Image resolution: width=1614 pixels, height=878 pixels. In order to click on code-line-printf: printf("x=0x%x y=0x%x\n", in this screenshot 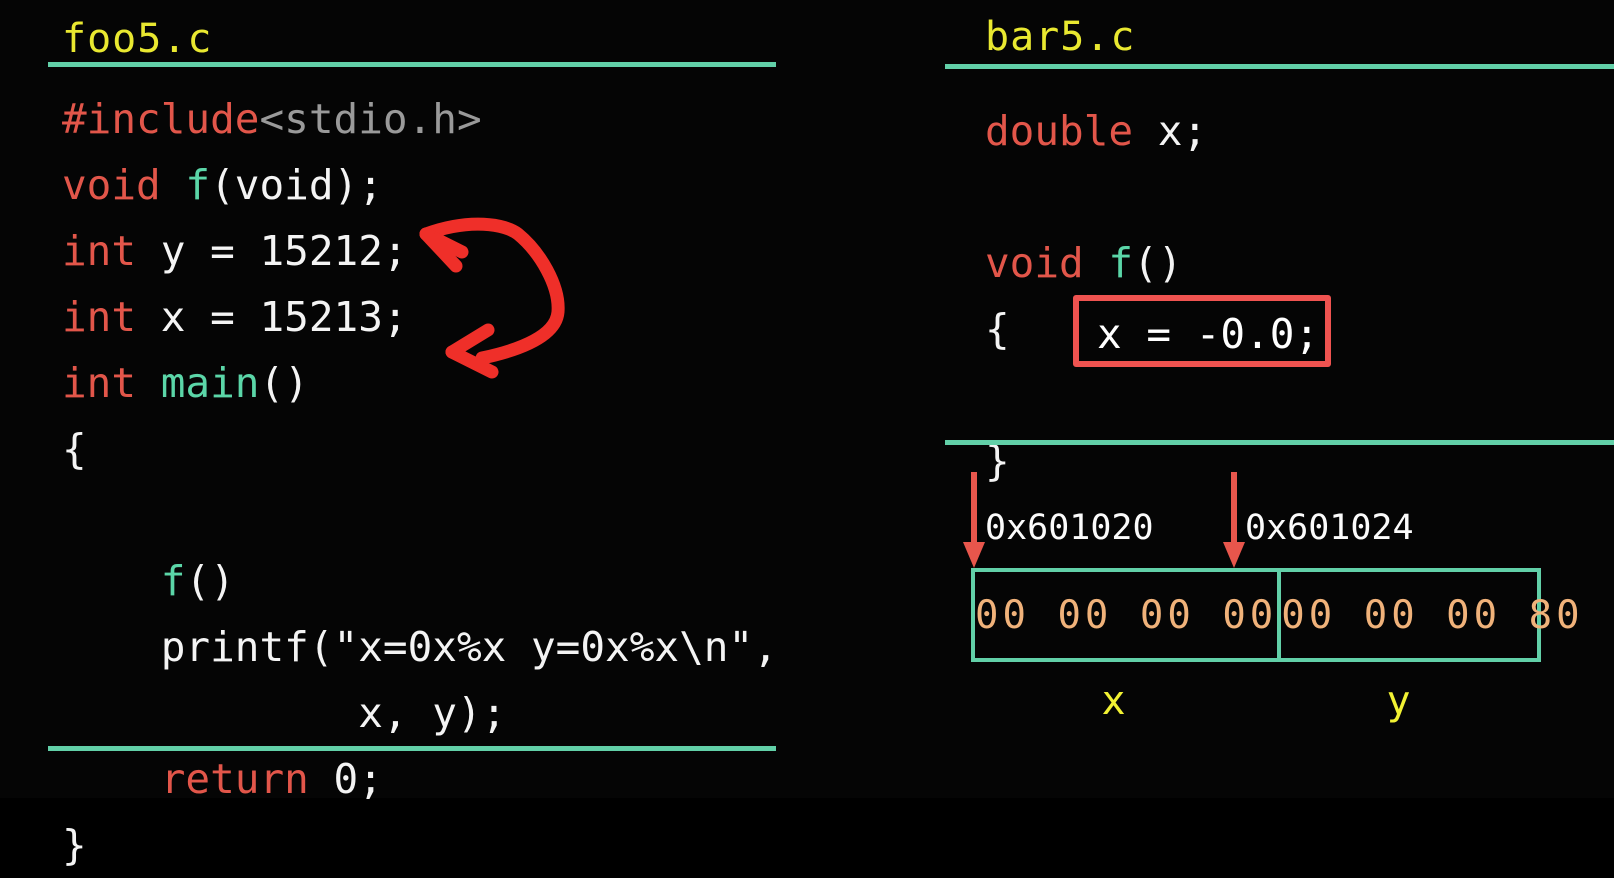, I will do `click(420, 647)`.